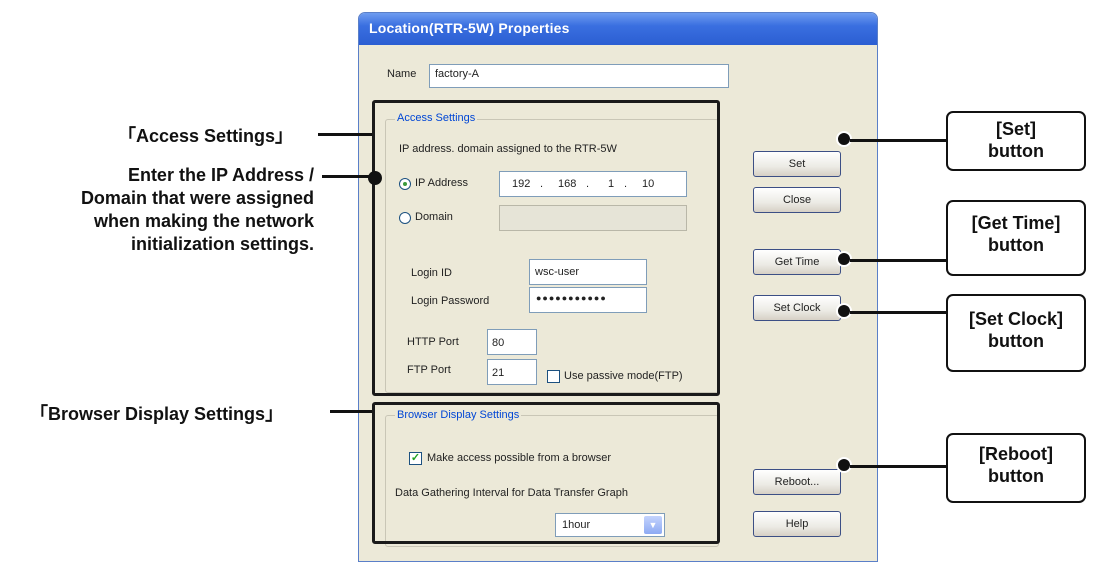 This screenshot has width=1096, height=562. Describe the element at coordinates (898, 312) in the screenshot. I see `set-clock-leader` at that location.